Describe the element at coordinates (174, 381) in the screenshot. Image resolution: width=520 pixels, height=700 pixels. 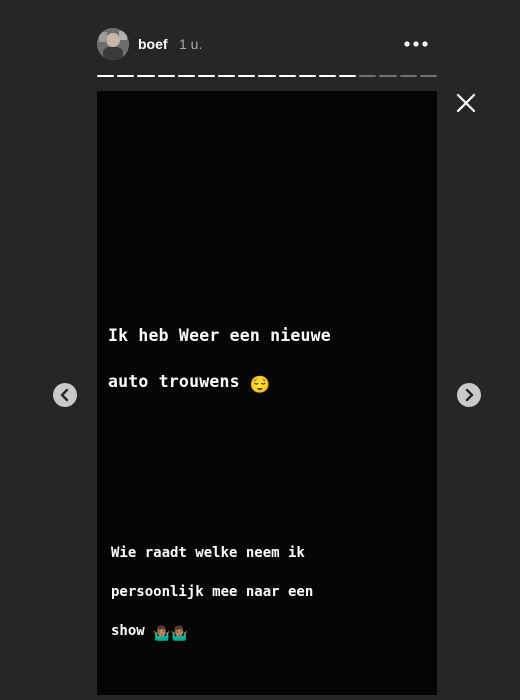
I see `story-text-fragment: auto trouwens` at that location.